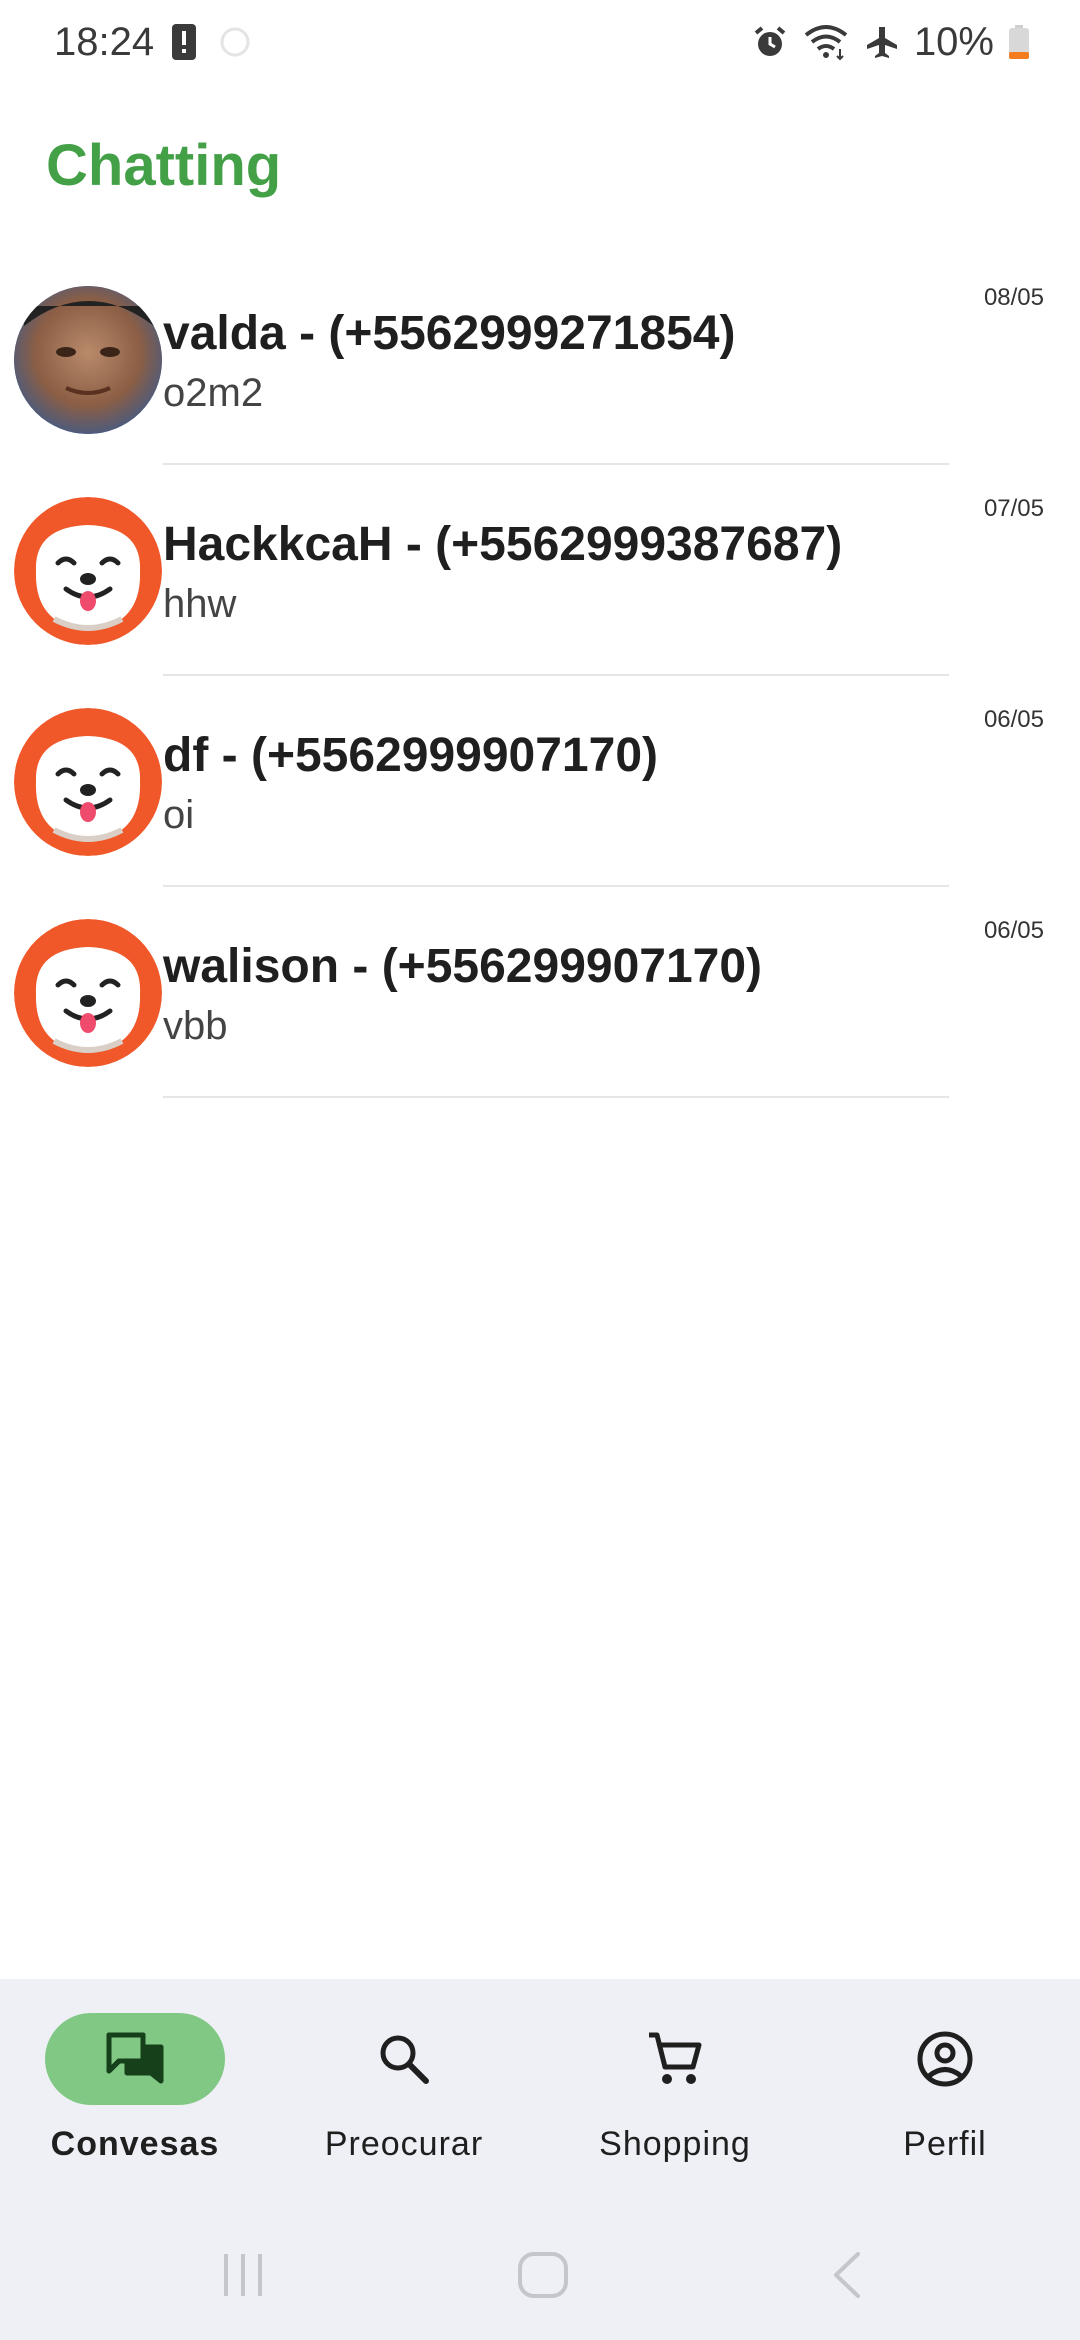 This screenshot has height=2340, width=1080. Describe the element at coordinates (1019, 42) in the screenshot. I see `battery-icon` at that location.